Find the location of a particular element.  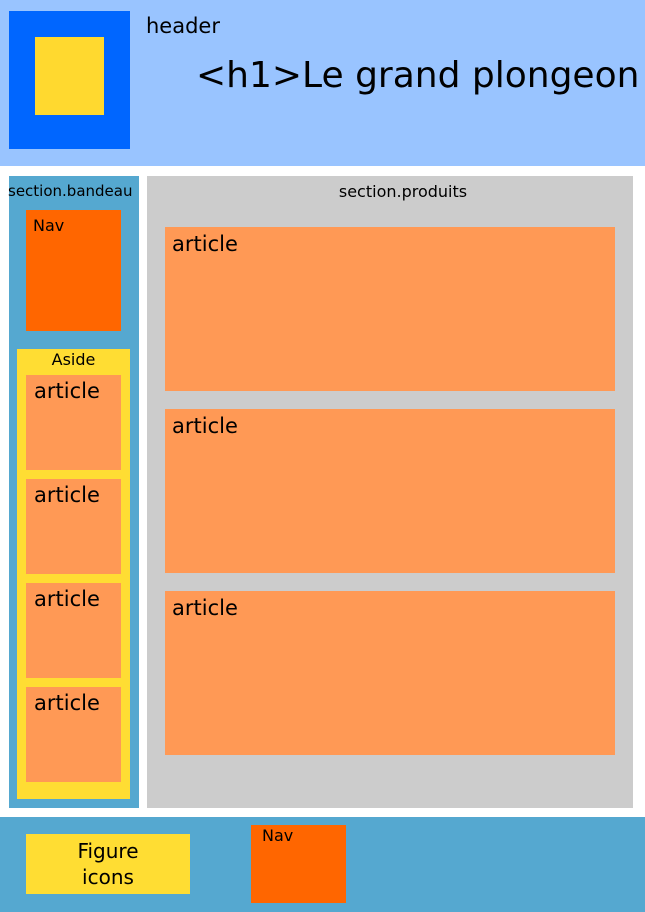

aside-label: Aside is located at coordinates (73, 359).